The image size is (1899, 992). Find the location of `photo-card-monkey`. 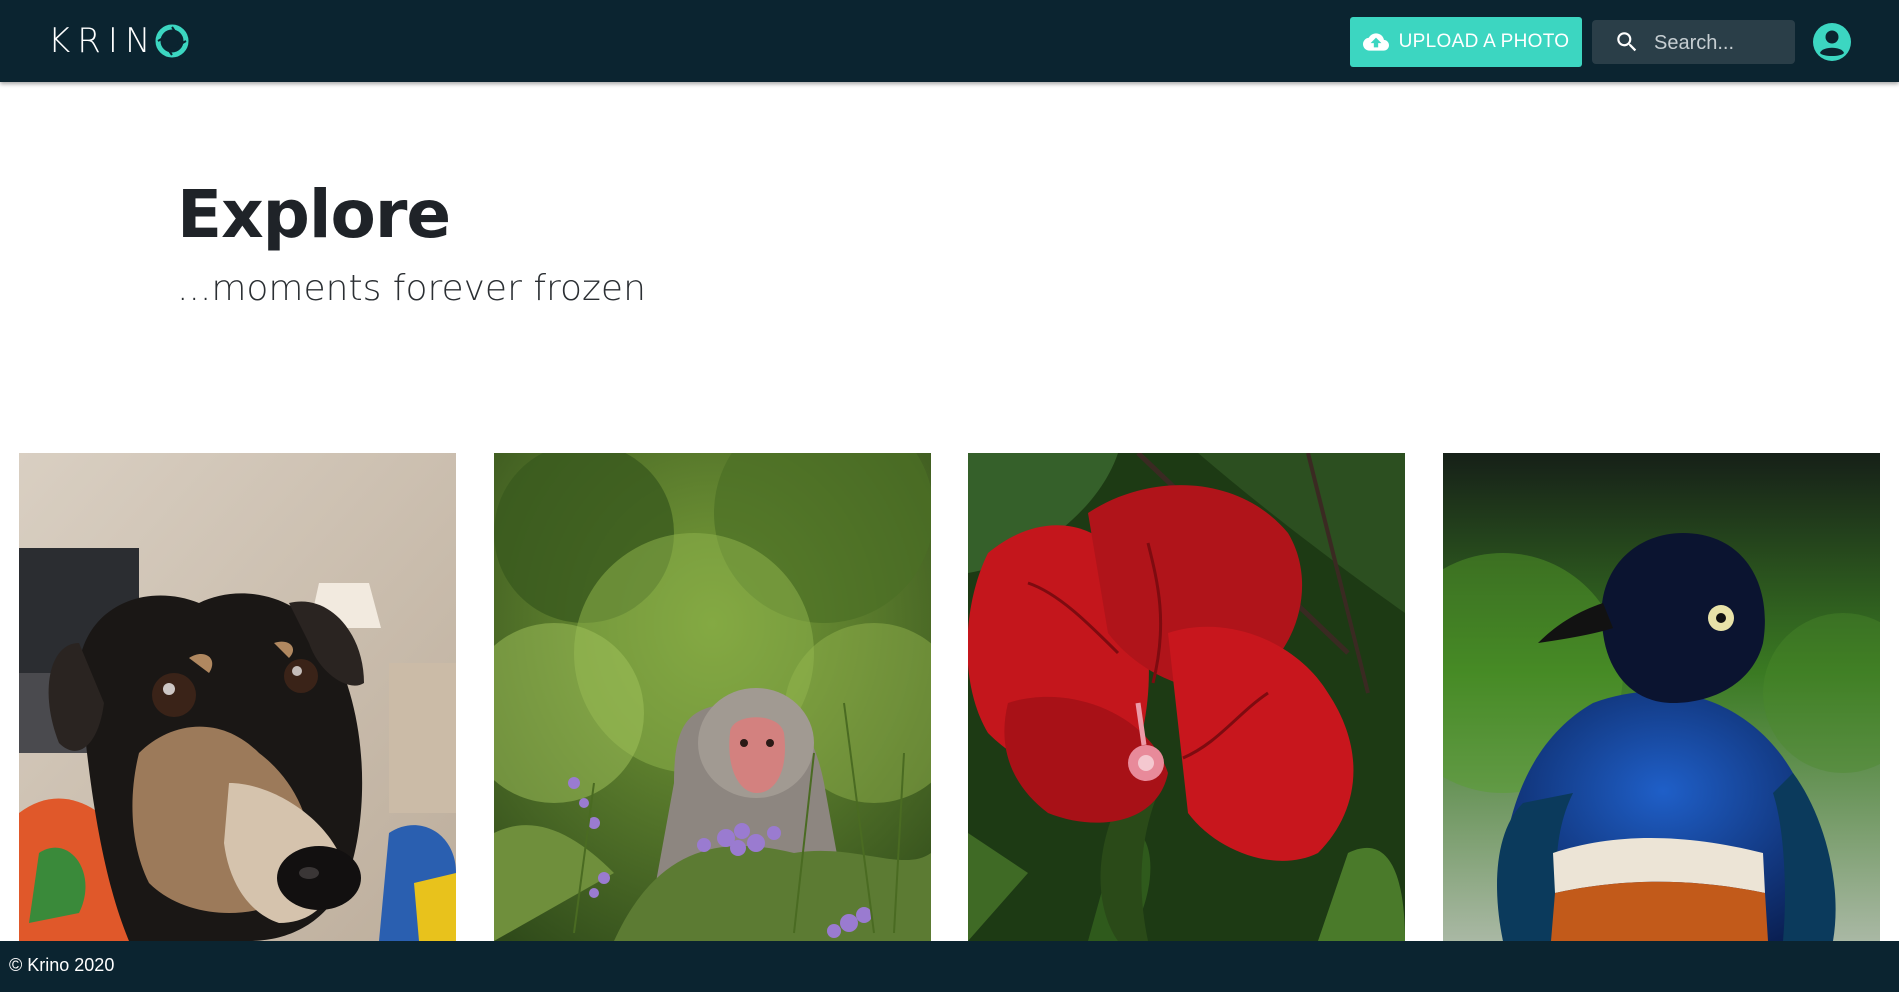

photo-card-monkey is located at coordinates (712, 697).